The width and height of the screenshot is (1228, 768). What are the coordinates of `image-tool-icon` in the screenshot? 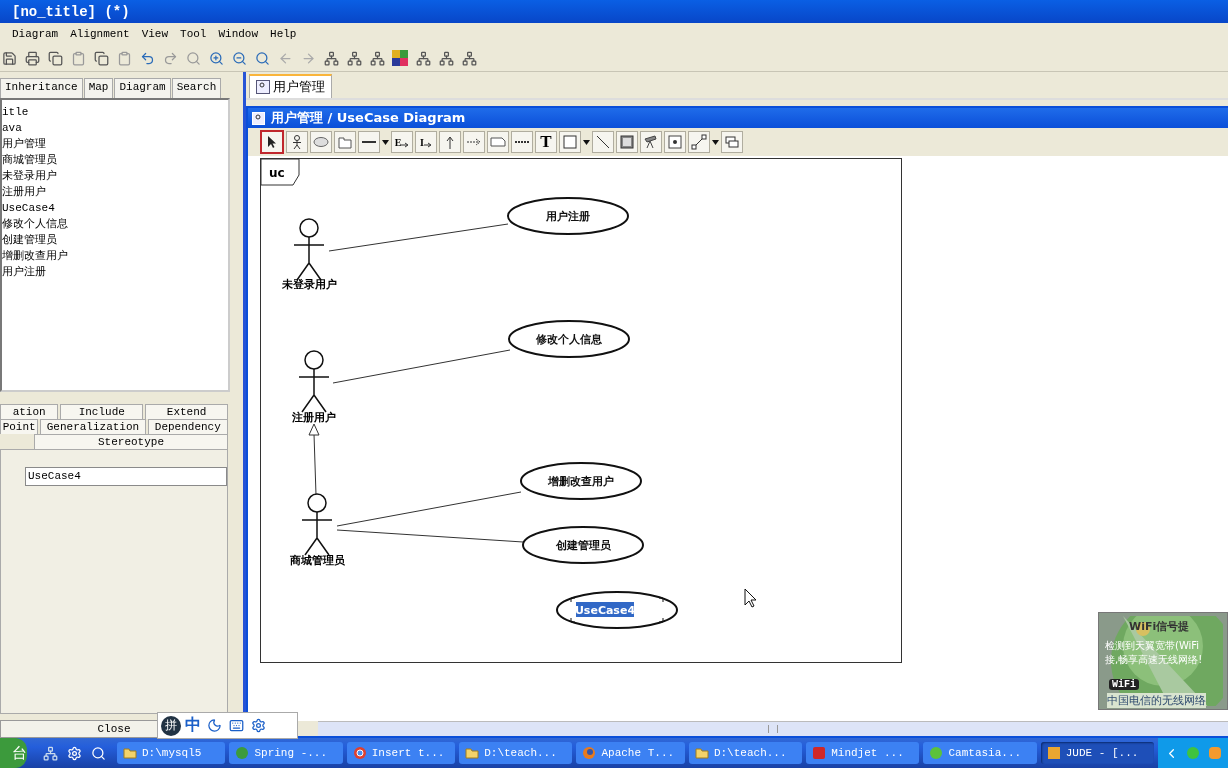 It's located at (627, 142).